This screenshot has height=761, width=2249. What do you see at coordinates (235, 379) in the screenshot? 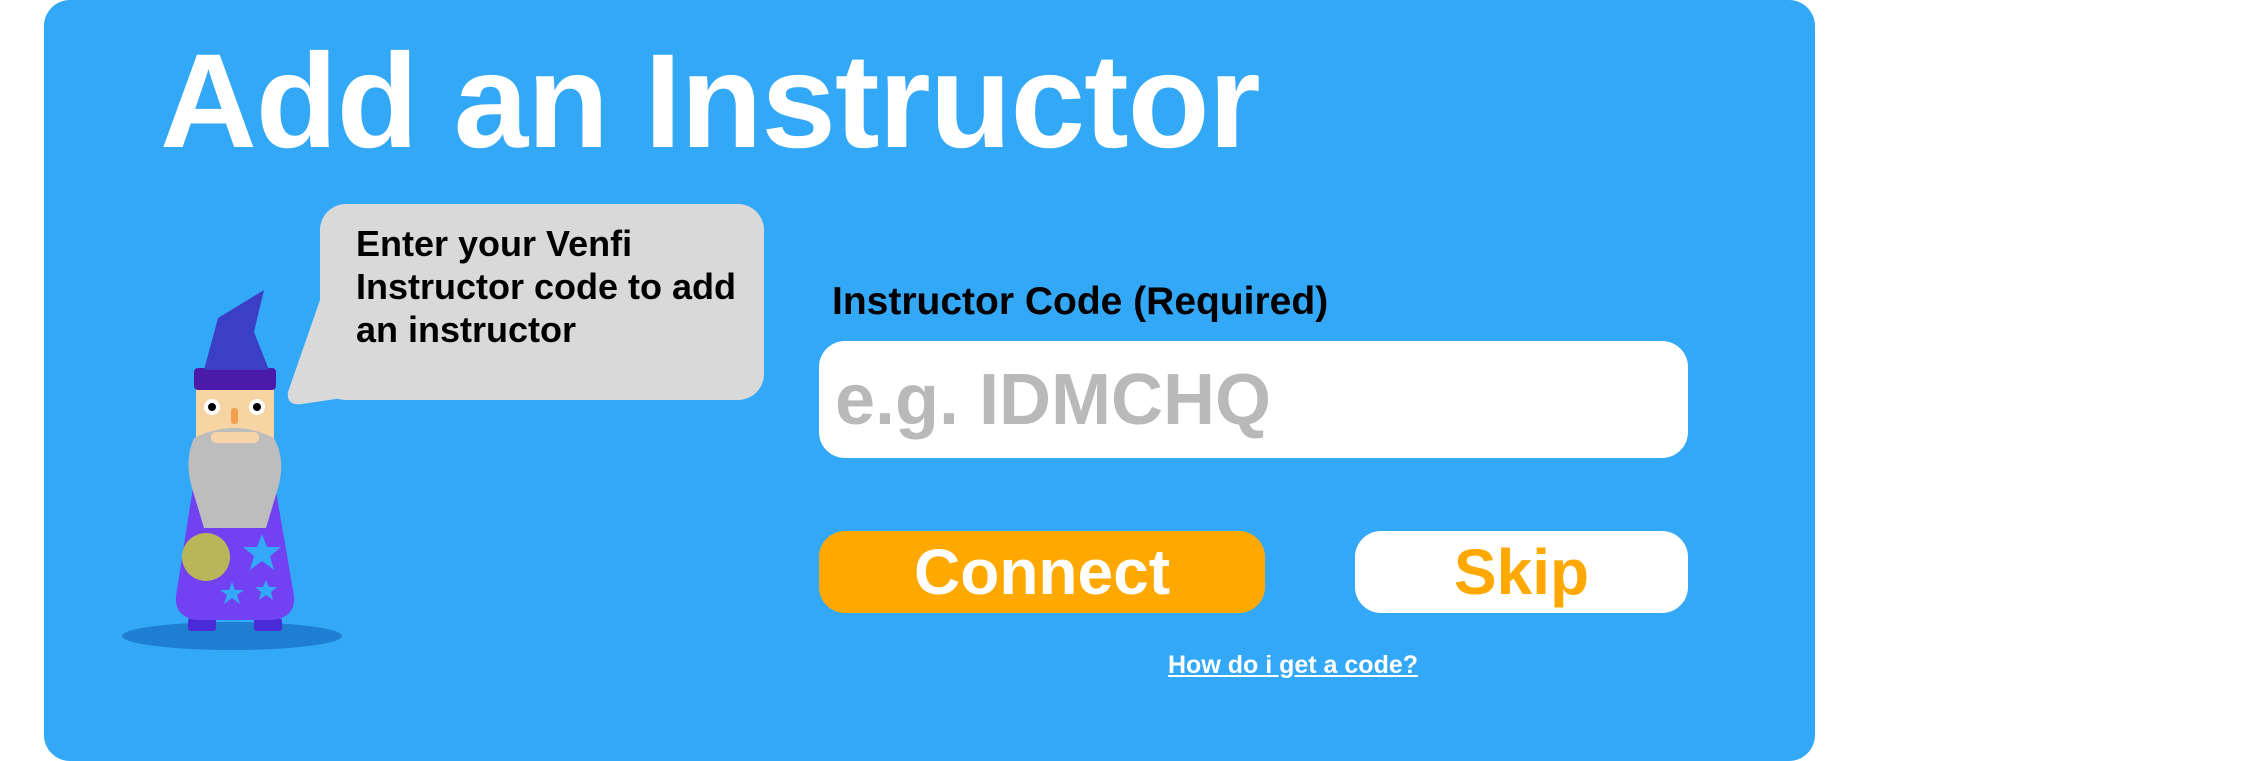
I see `wizard-hat-brim` at bounding box center [235, 379].